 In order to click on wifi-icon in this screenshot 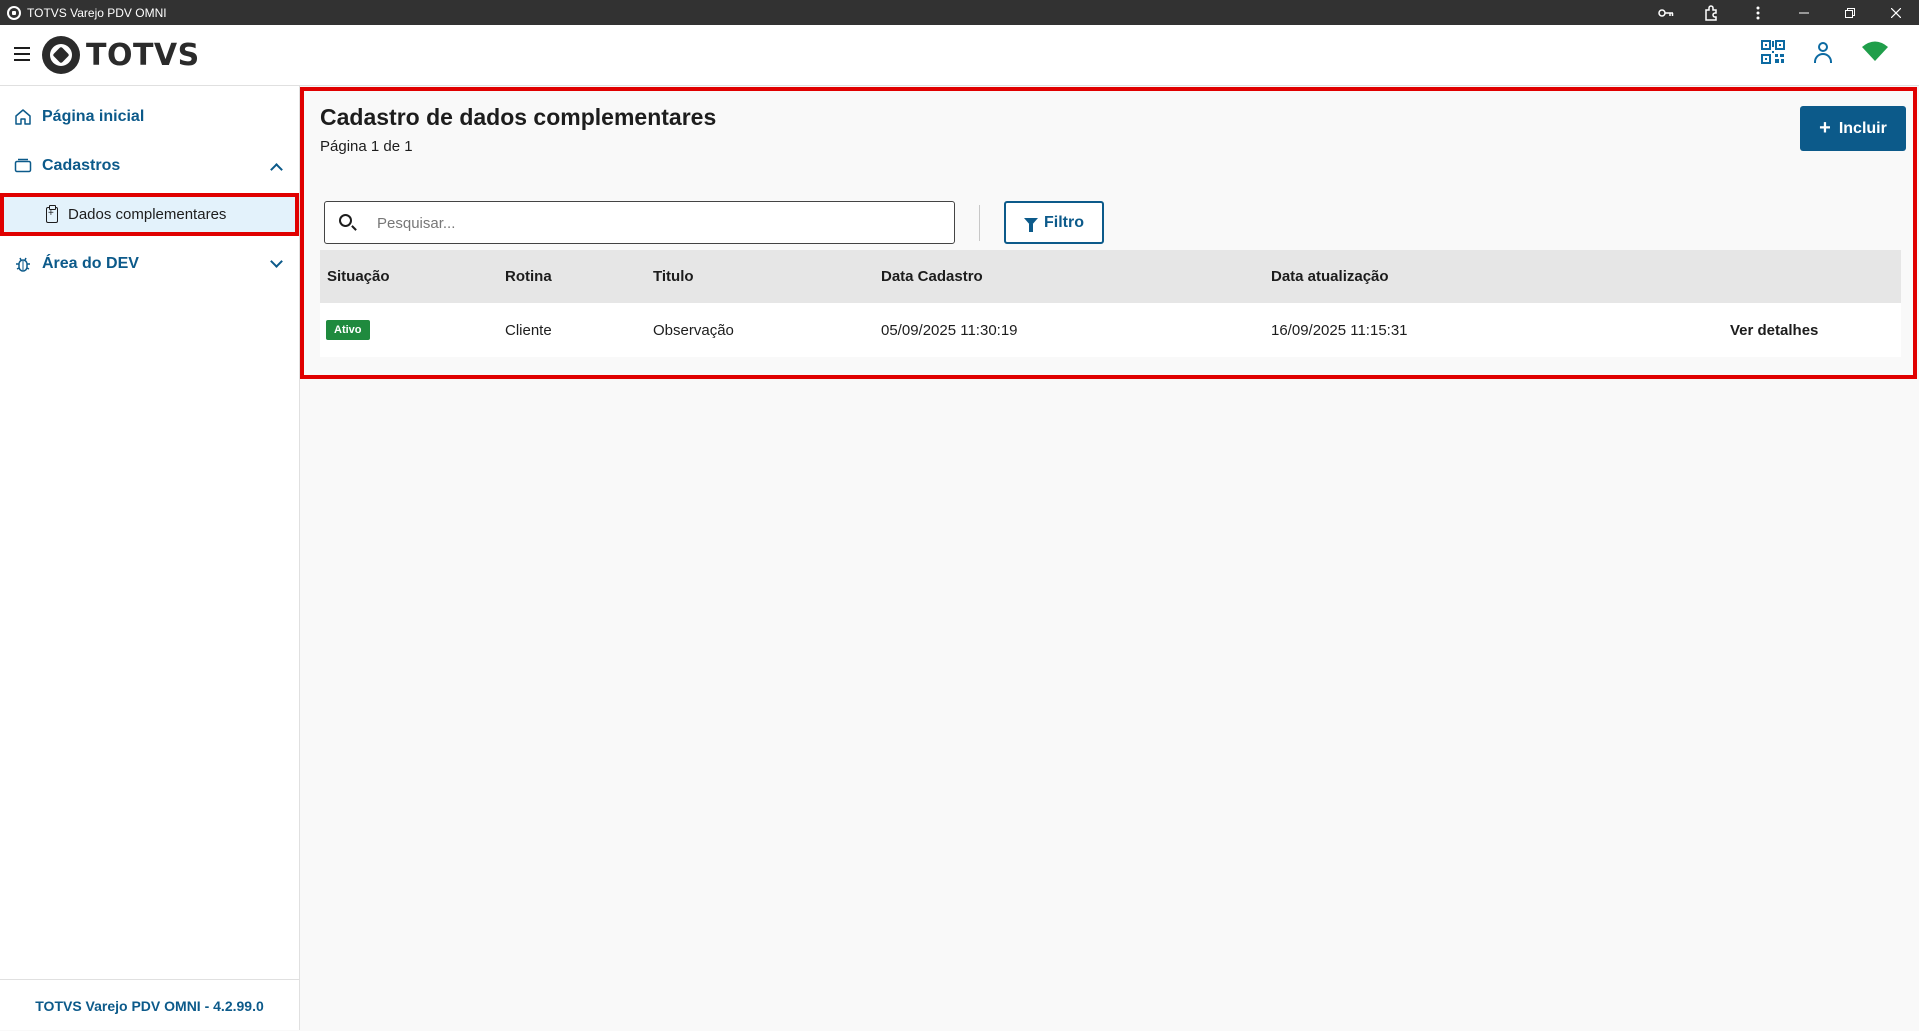, I will do `click(1875, 52)`.